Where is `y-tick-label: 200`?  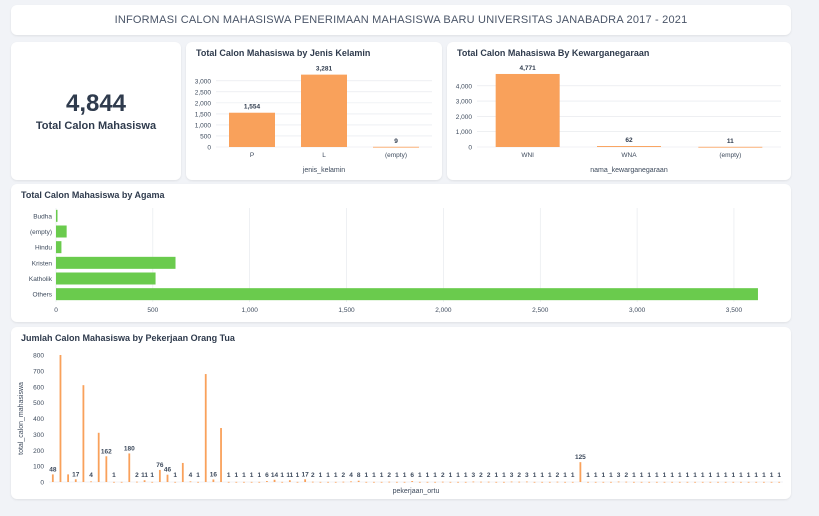
y-tick-label: 200 is located at coordinates (38, 451).